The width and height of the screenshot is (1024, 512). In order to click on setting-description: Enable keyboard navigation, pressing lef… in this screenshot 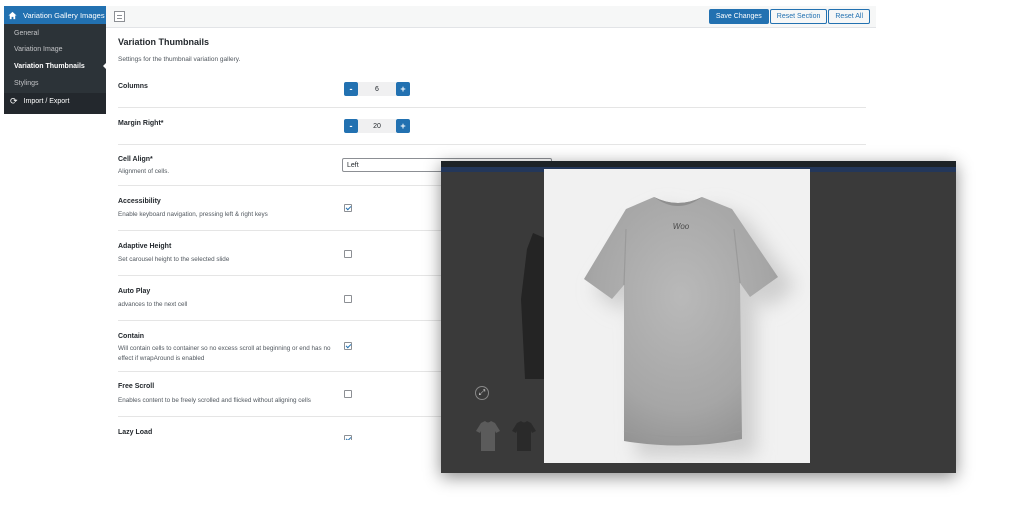, I will do `click(193, 214)`.